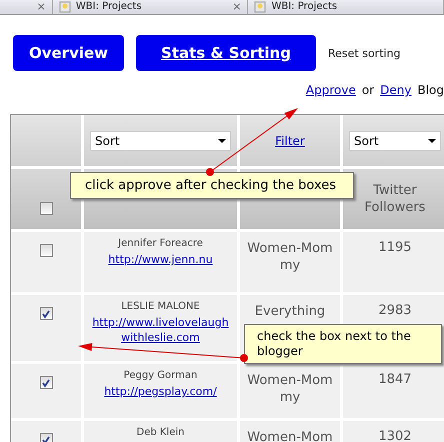 This screenshot has width=444, height=442. I want to click on callout-note: check the box next to the blogger, so click(343, 344).